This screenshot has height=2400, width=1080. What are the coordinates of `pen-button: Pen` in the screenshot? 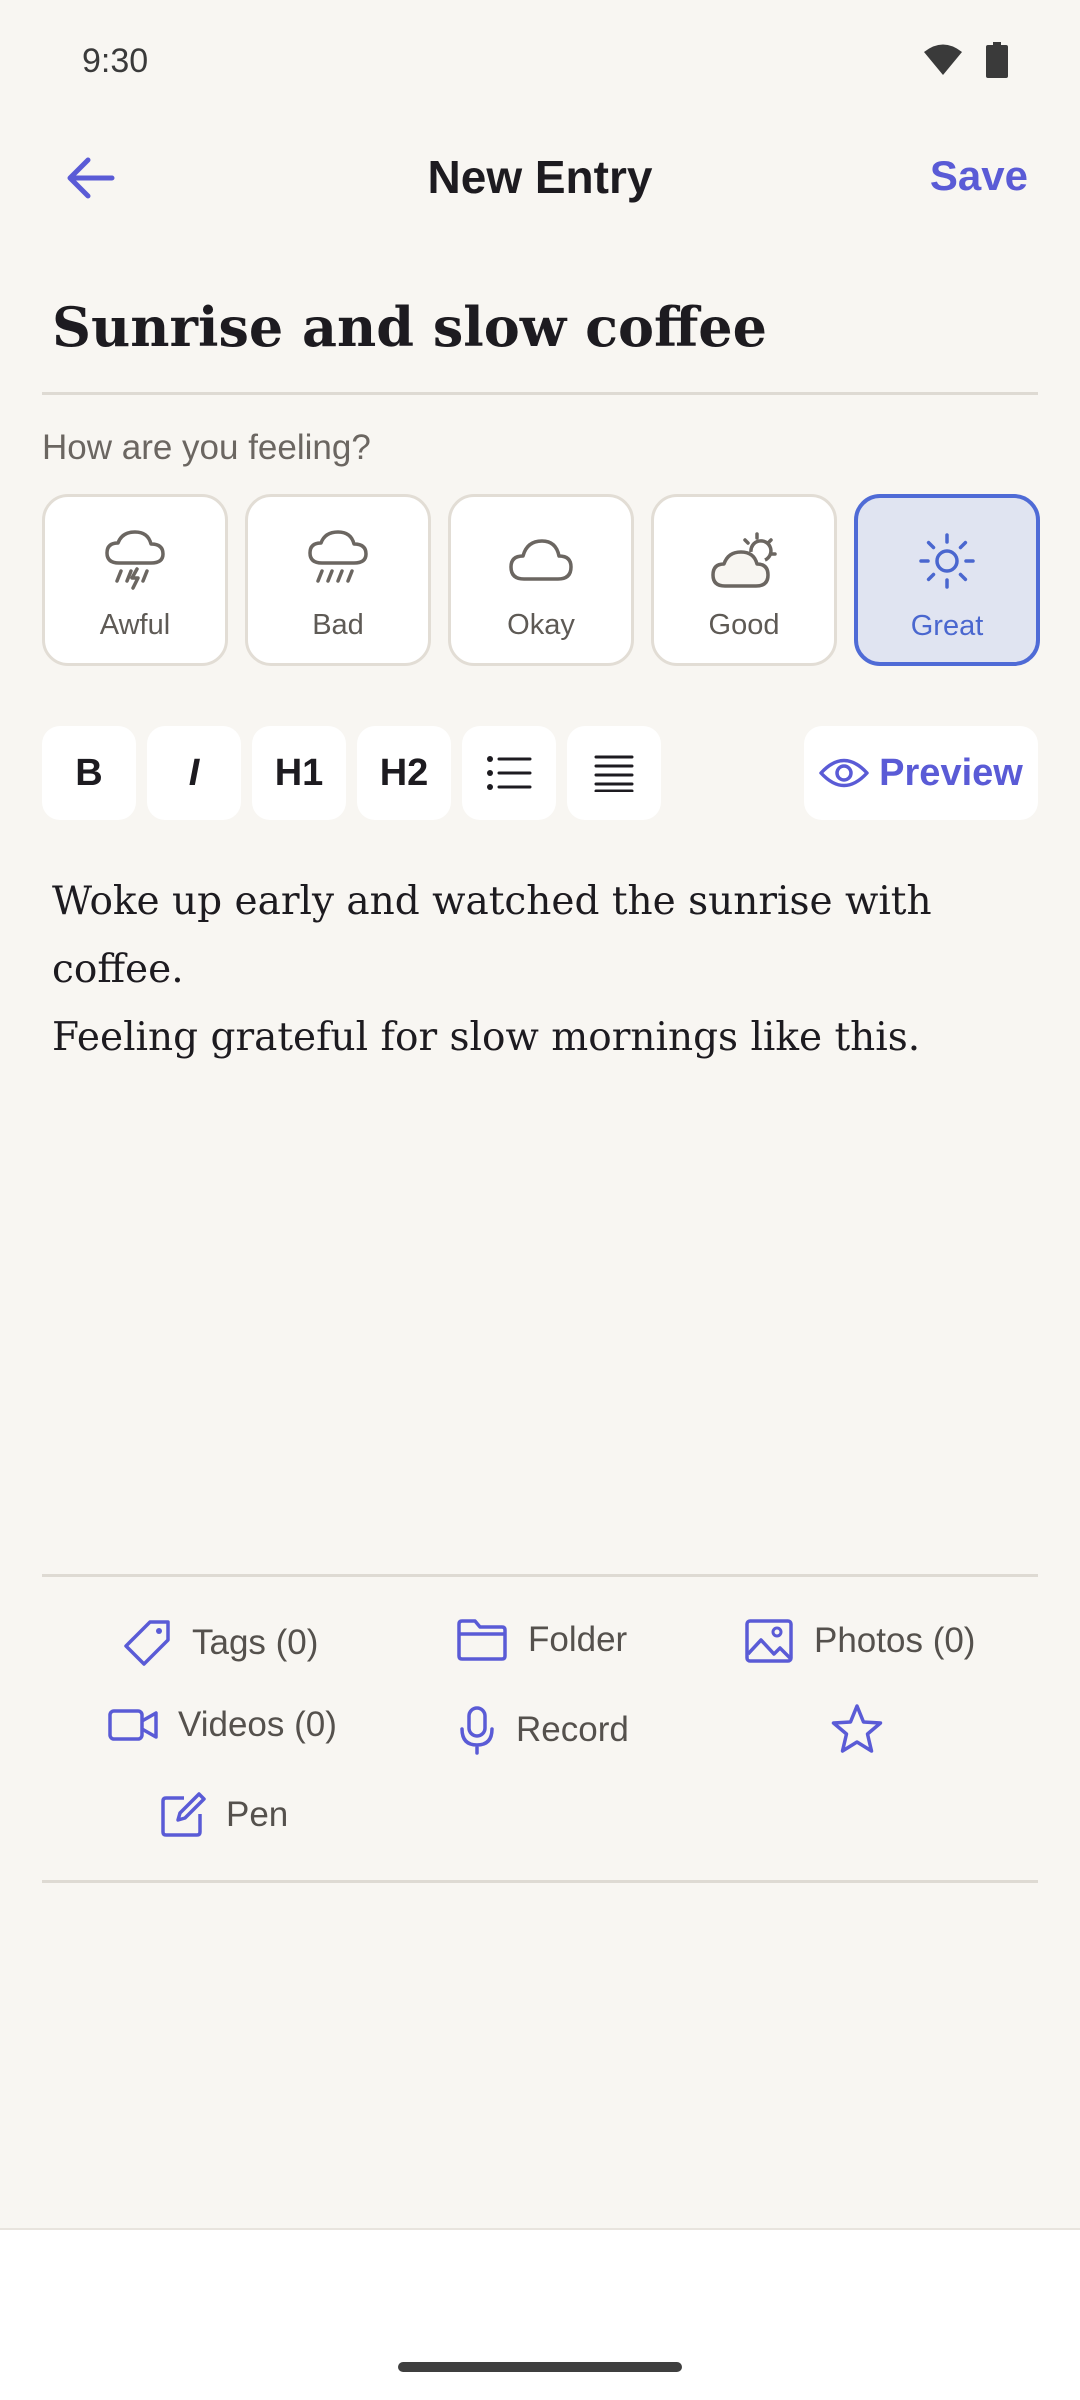 It's located at (224, 1815).